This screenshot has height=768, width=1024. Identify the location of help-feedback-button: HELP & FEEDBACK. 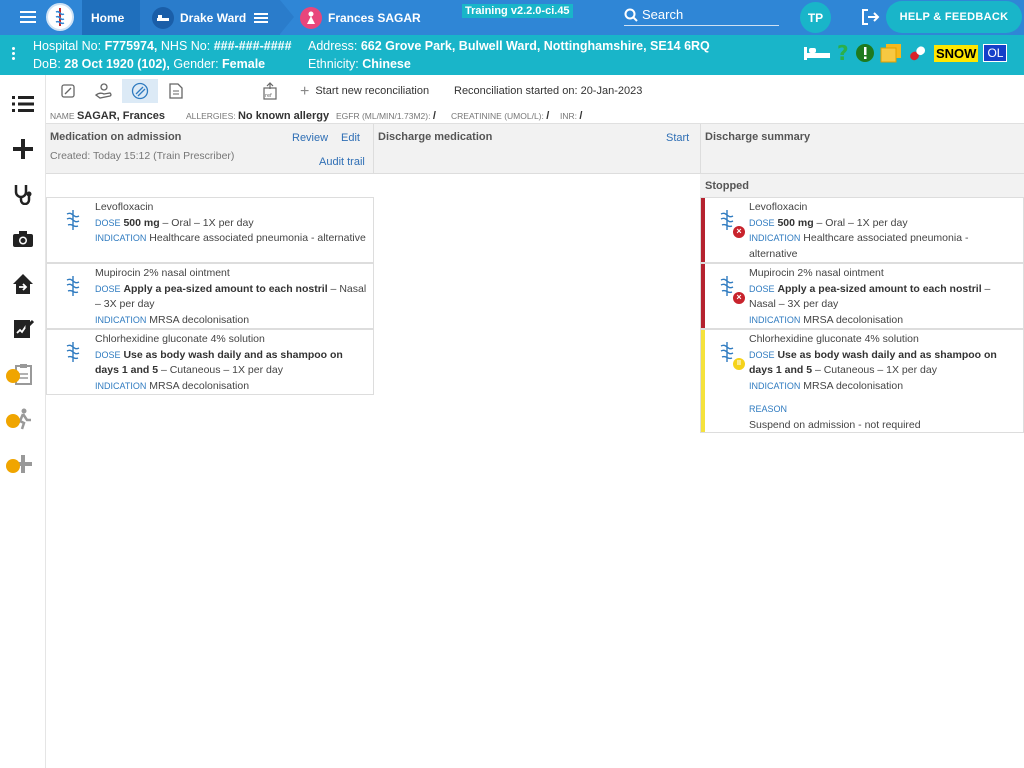
(954, 17).